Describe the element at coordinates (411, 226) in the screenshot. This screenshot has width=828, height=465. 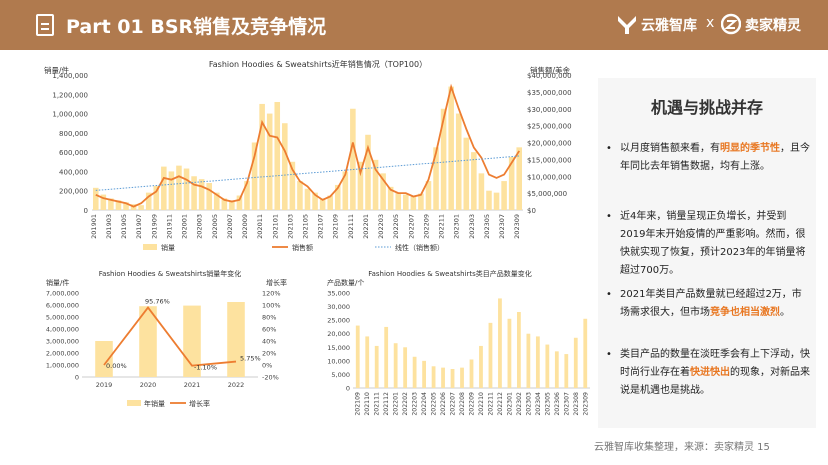
I see `x-tick-label: 202207` at that location.